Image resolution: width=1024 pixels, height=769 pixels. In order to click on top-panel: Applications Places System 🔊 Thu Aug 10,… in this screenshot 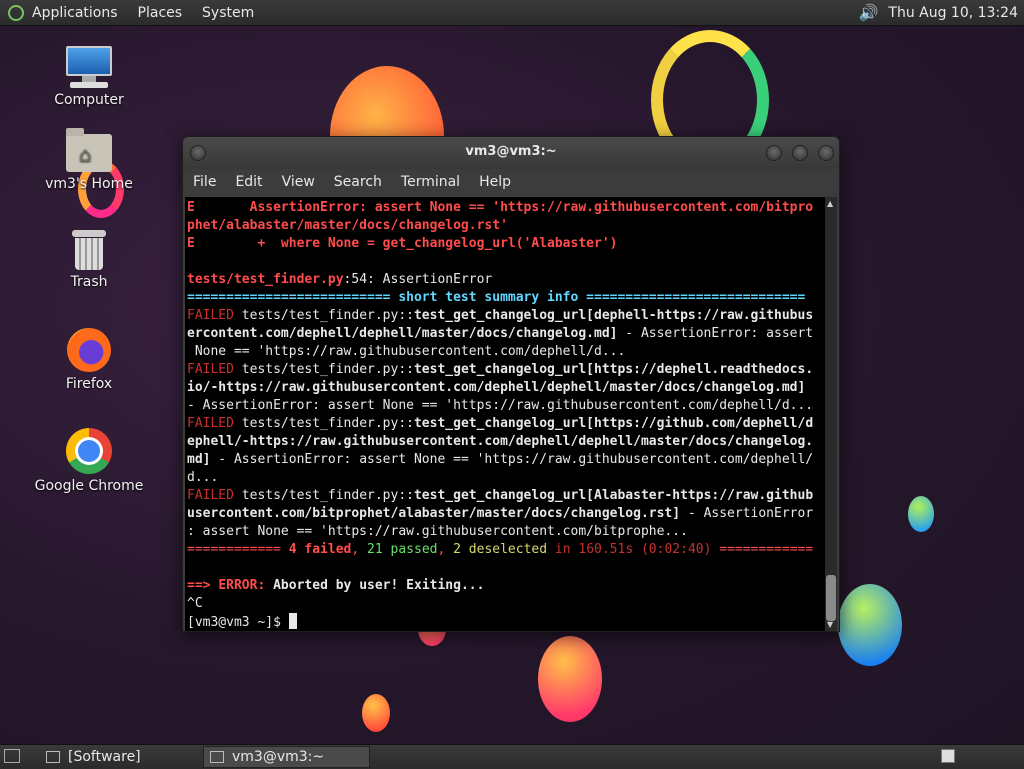, I will do `click(512, 13)`.